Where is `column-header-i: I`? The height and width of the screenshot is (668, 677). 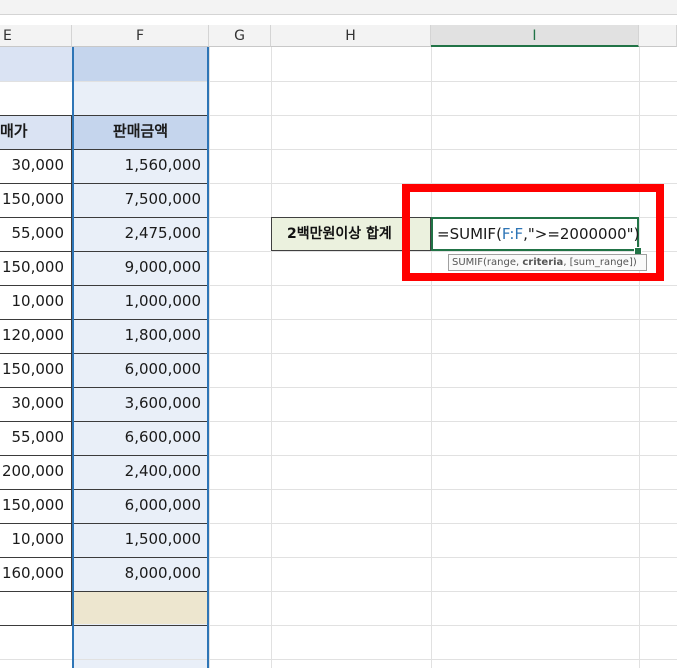 column-header-i: I is located at coordinates (535, 36).